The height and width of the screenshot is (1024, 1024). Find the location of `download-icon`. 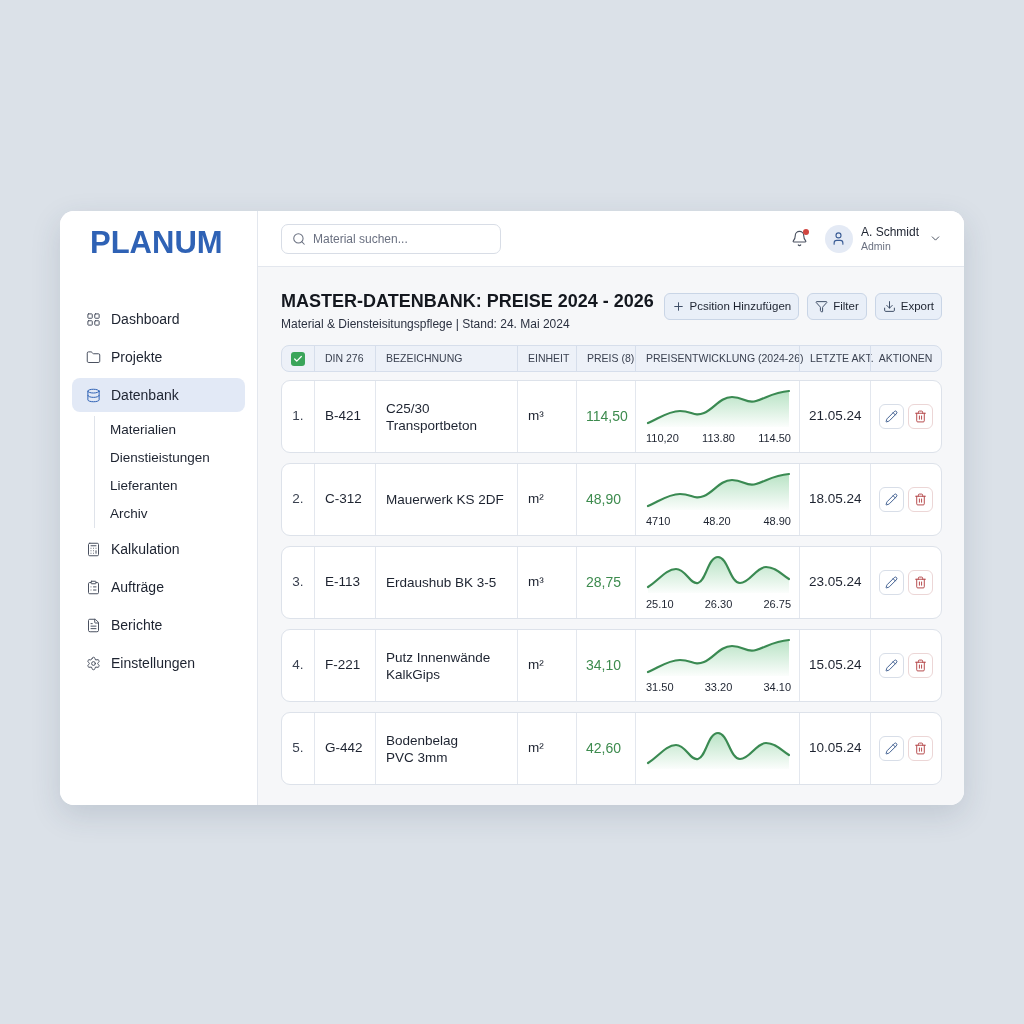

download-icon is located at coordinates (889, 306).